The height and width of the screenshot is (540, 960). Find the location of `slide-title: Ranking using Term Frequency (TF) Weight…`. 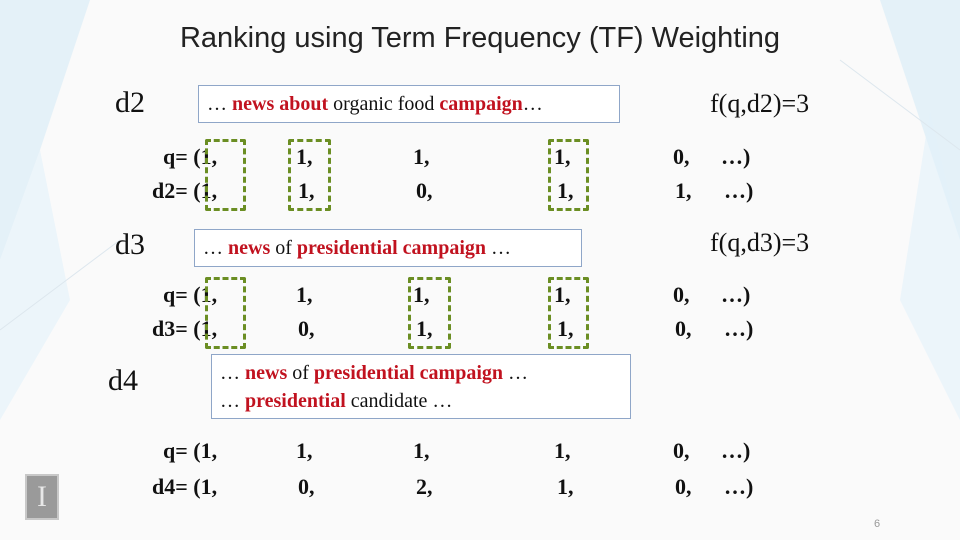

slide-title: Ranking using Term Frequency (TF) Weight… is located at coordinates (480, 38).